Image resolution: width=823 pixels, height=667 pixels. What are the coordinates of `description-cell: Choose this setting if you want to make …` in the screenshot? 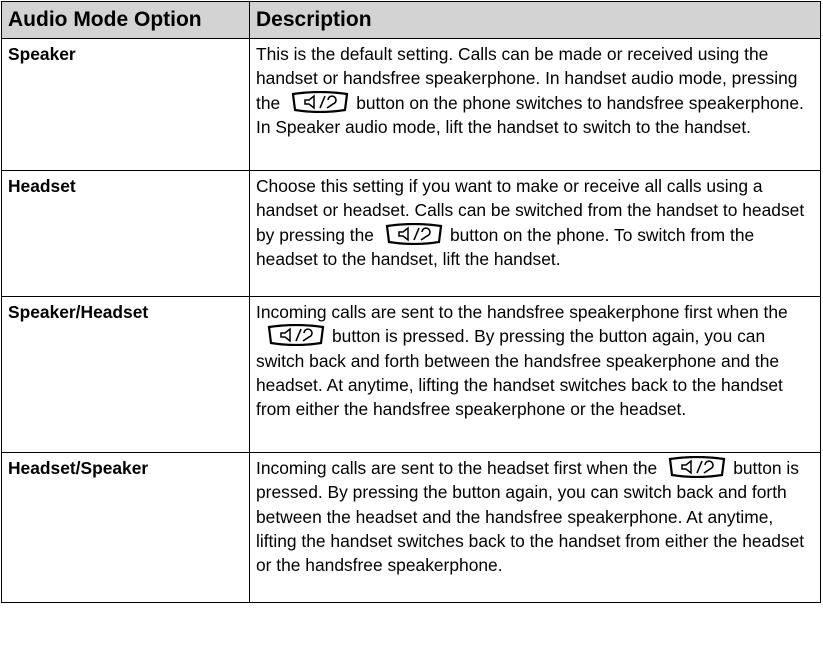 It's located at (535, 233).